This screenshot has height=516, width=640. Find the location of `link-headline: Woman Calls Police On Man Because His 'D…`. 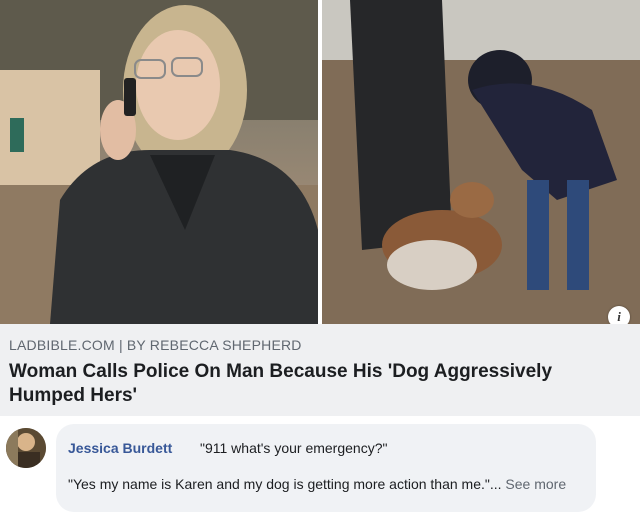

link-headline: Woman Calls Police On Man Because His 'D… is located at coordinates (314, 384).